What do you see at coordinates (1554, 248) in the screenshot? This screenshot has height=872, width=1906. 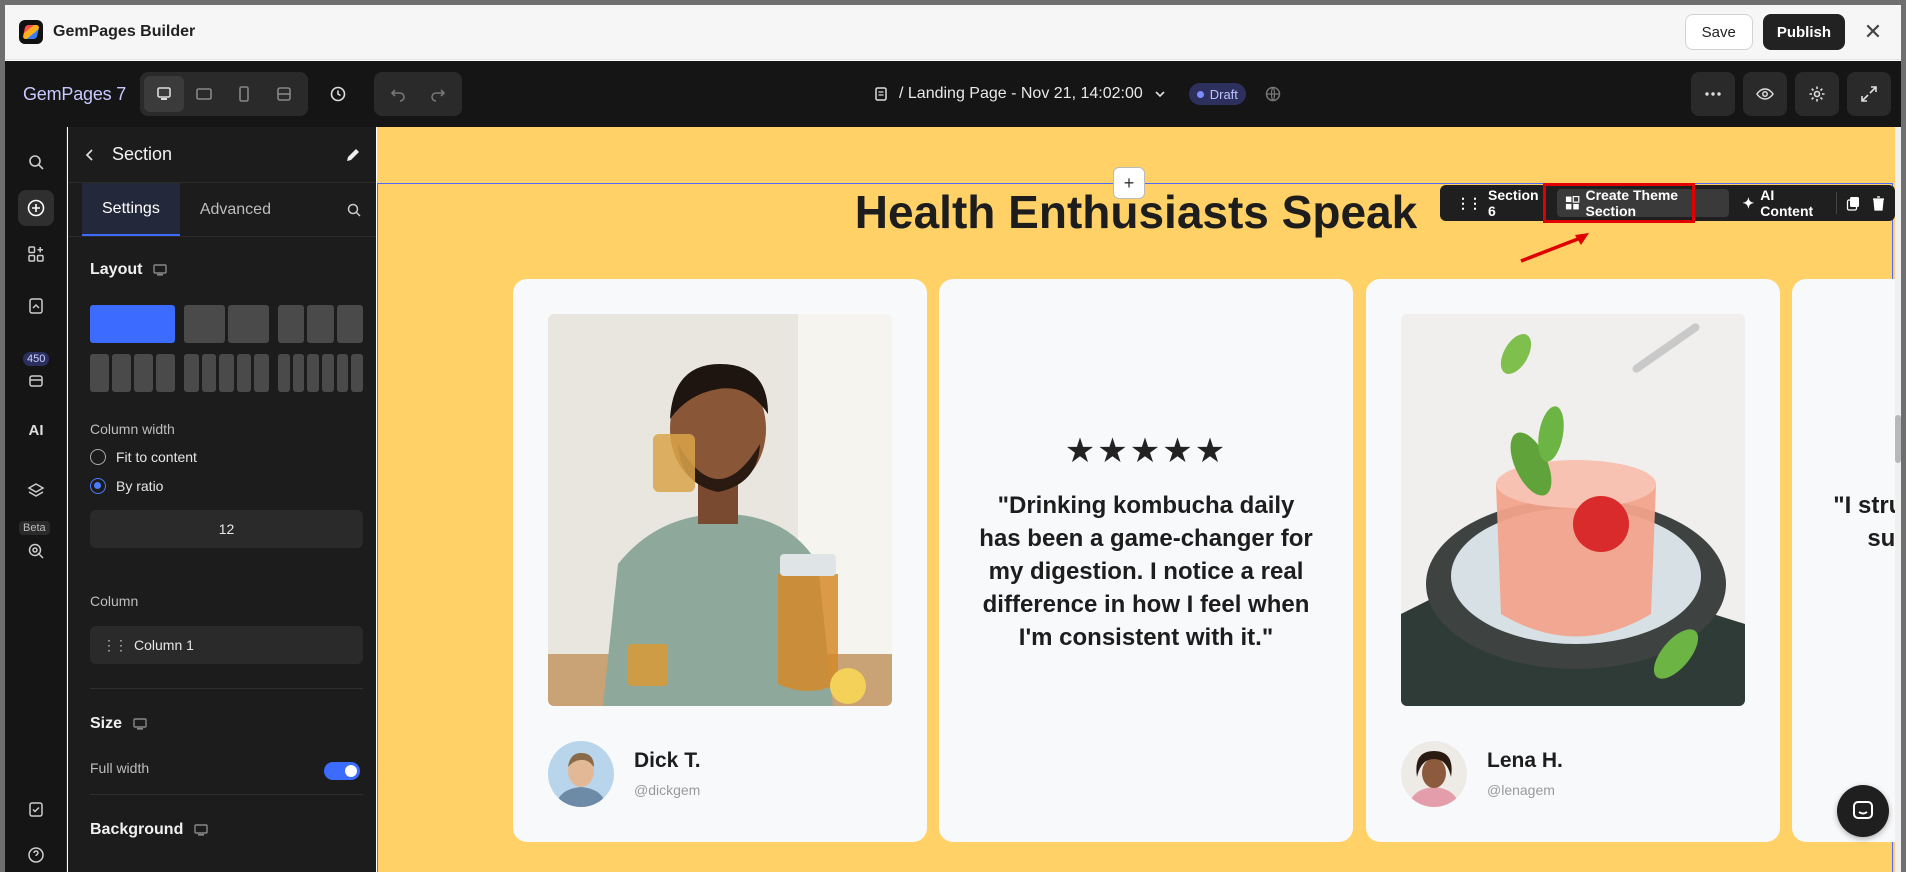 I see `annotation-arrow` at bounding box center [1554, 248].